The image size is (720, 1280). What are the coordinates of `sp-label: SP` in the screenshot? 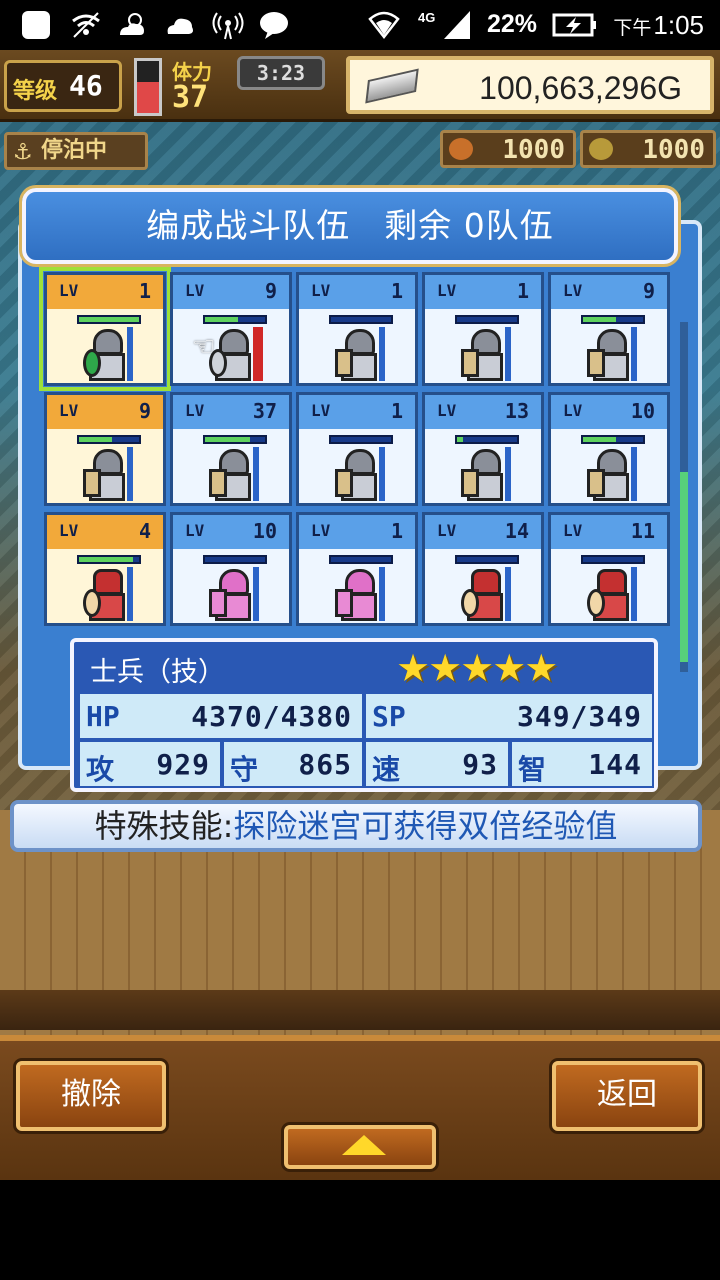 It's located at (389, 716).